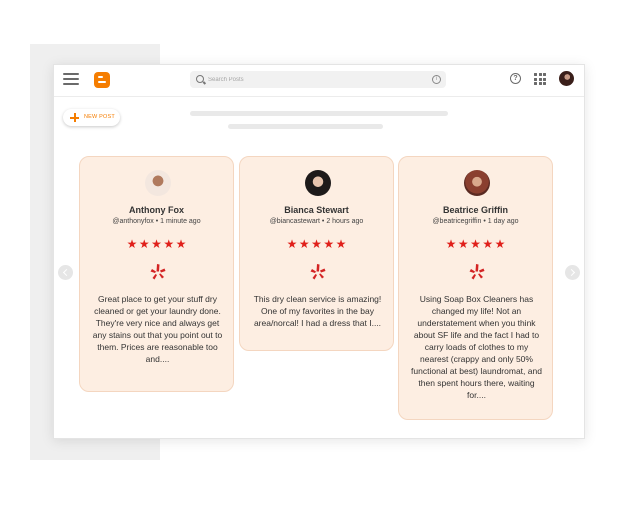  Describe the element at coordinates (503, 221) in the screenshot. I see `review-time: 1 day ago` at that location.